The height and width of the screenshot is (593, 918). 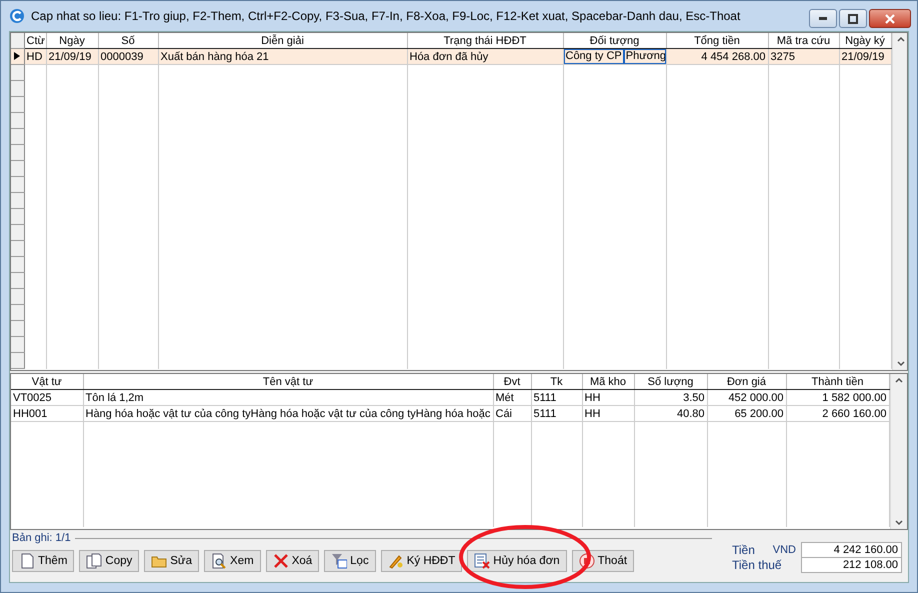 What do you see at coordinates (586, 561) in the screenshot?
I see `stop-icon` at bounding box center [586, 561].